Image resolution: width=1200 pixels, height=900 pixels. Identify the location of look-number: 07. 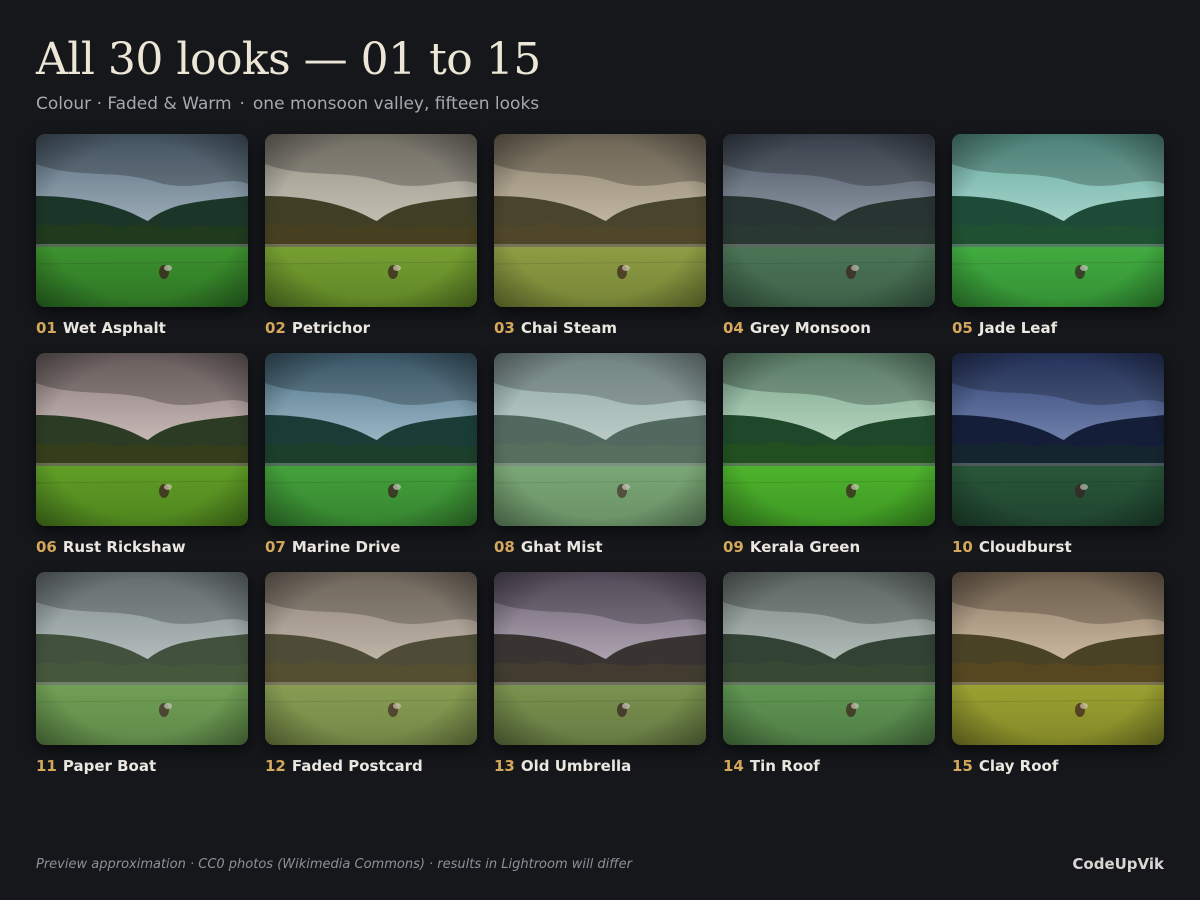
(275, 547).